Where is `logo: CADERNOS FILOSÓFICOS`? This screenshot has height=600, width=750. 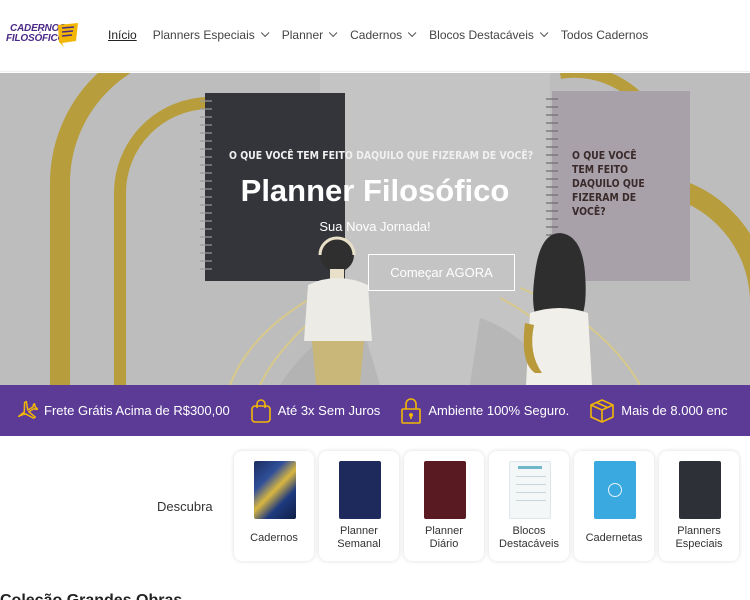
logo: CADERNOS FILOSÓFICOS is located at coordinates (42, 36).